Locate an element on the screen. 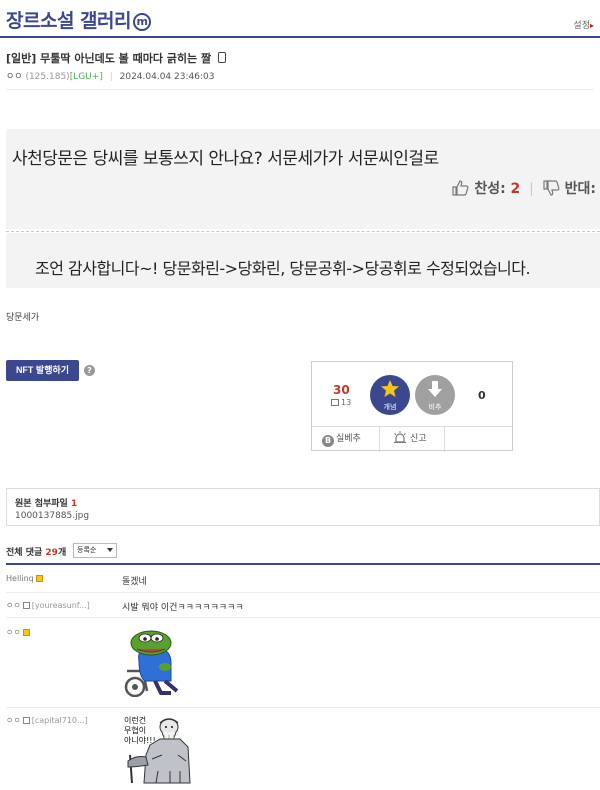  comment-user-id: [capital710...] is located at coordinates (59, 720).